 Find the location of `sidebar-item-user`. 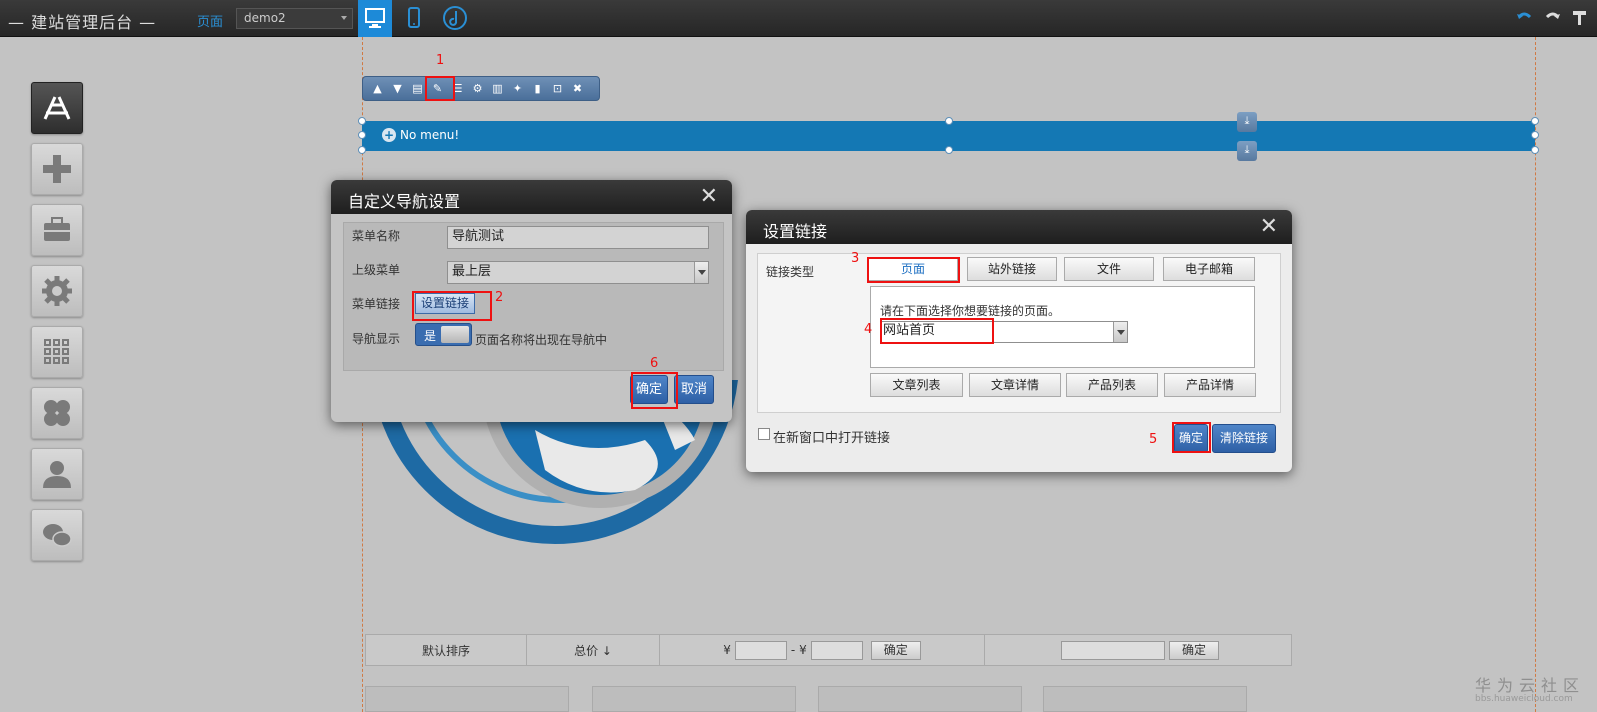

sidebar-item-user is located at coordinates (57, 474).